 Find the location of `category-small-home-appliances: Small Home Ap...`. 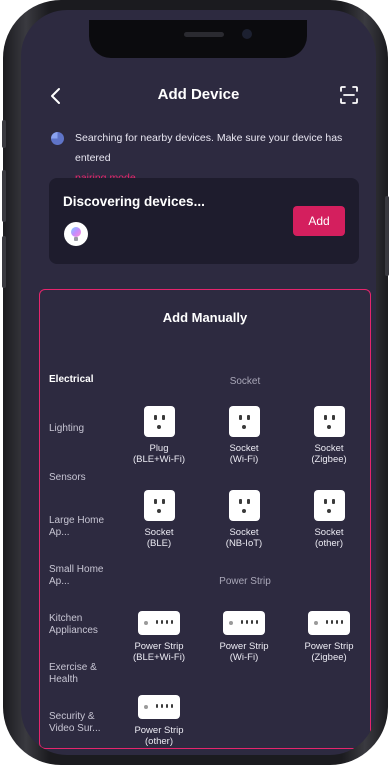

category-small-home-appliances: Small Home Ap... is located at coordinates (83, 576).